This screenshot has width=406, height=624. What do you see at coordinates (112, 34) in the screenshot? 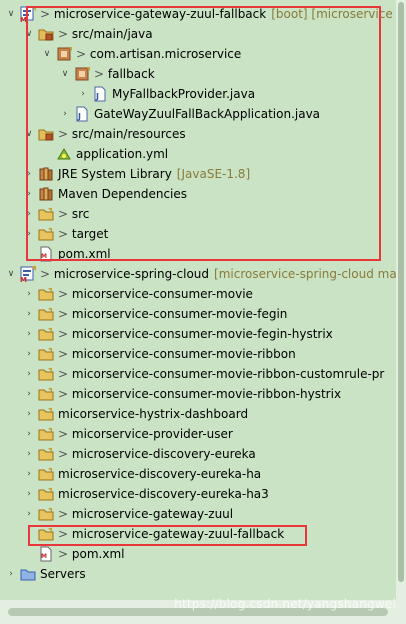
I see `tree-item-name: src/main/java` at bounding box center [112, 34].